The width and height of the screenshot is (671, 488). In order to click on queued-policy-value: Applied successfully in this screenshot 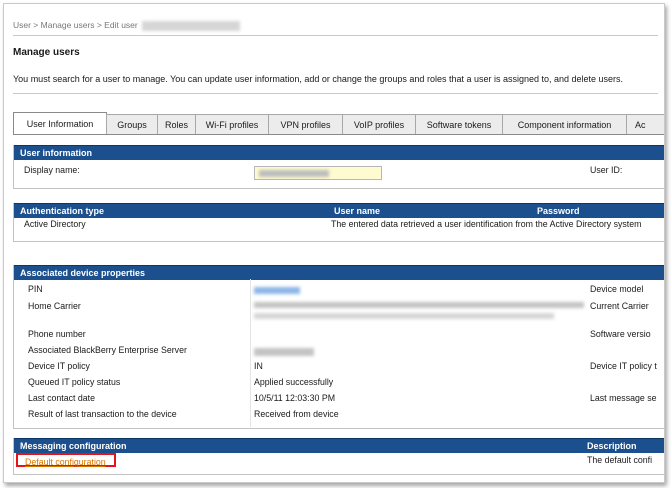, I will do `click(294, 382)`.